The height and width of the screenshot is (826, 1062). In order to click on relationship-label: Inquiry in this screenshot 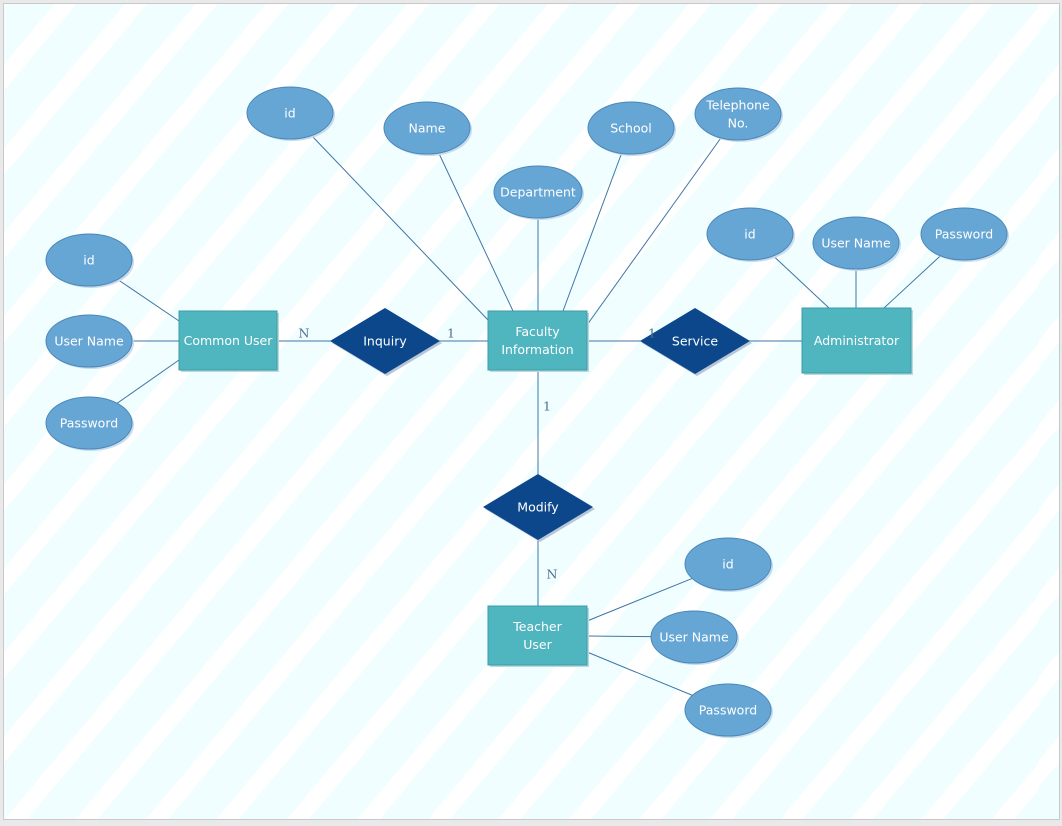, I will do `click(385, 341)`.